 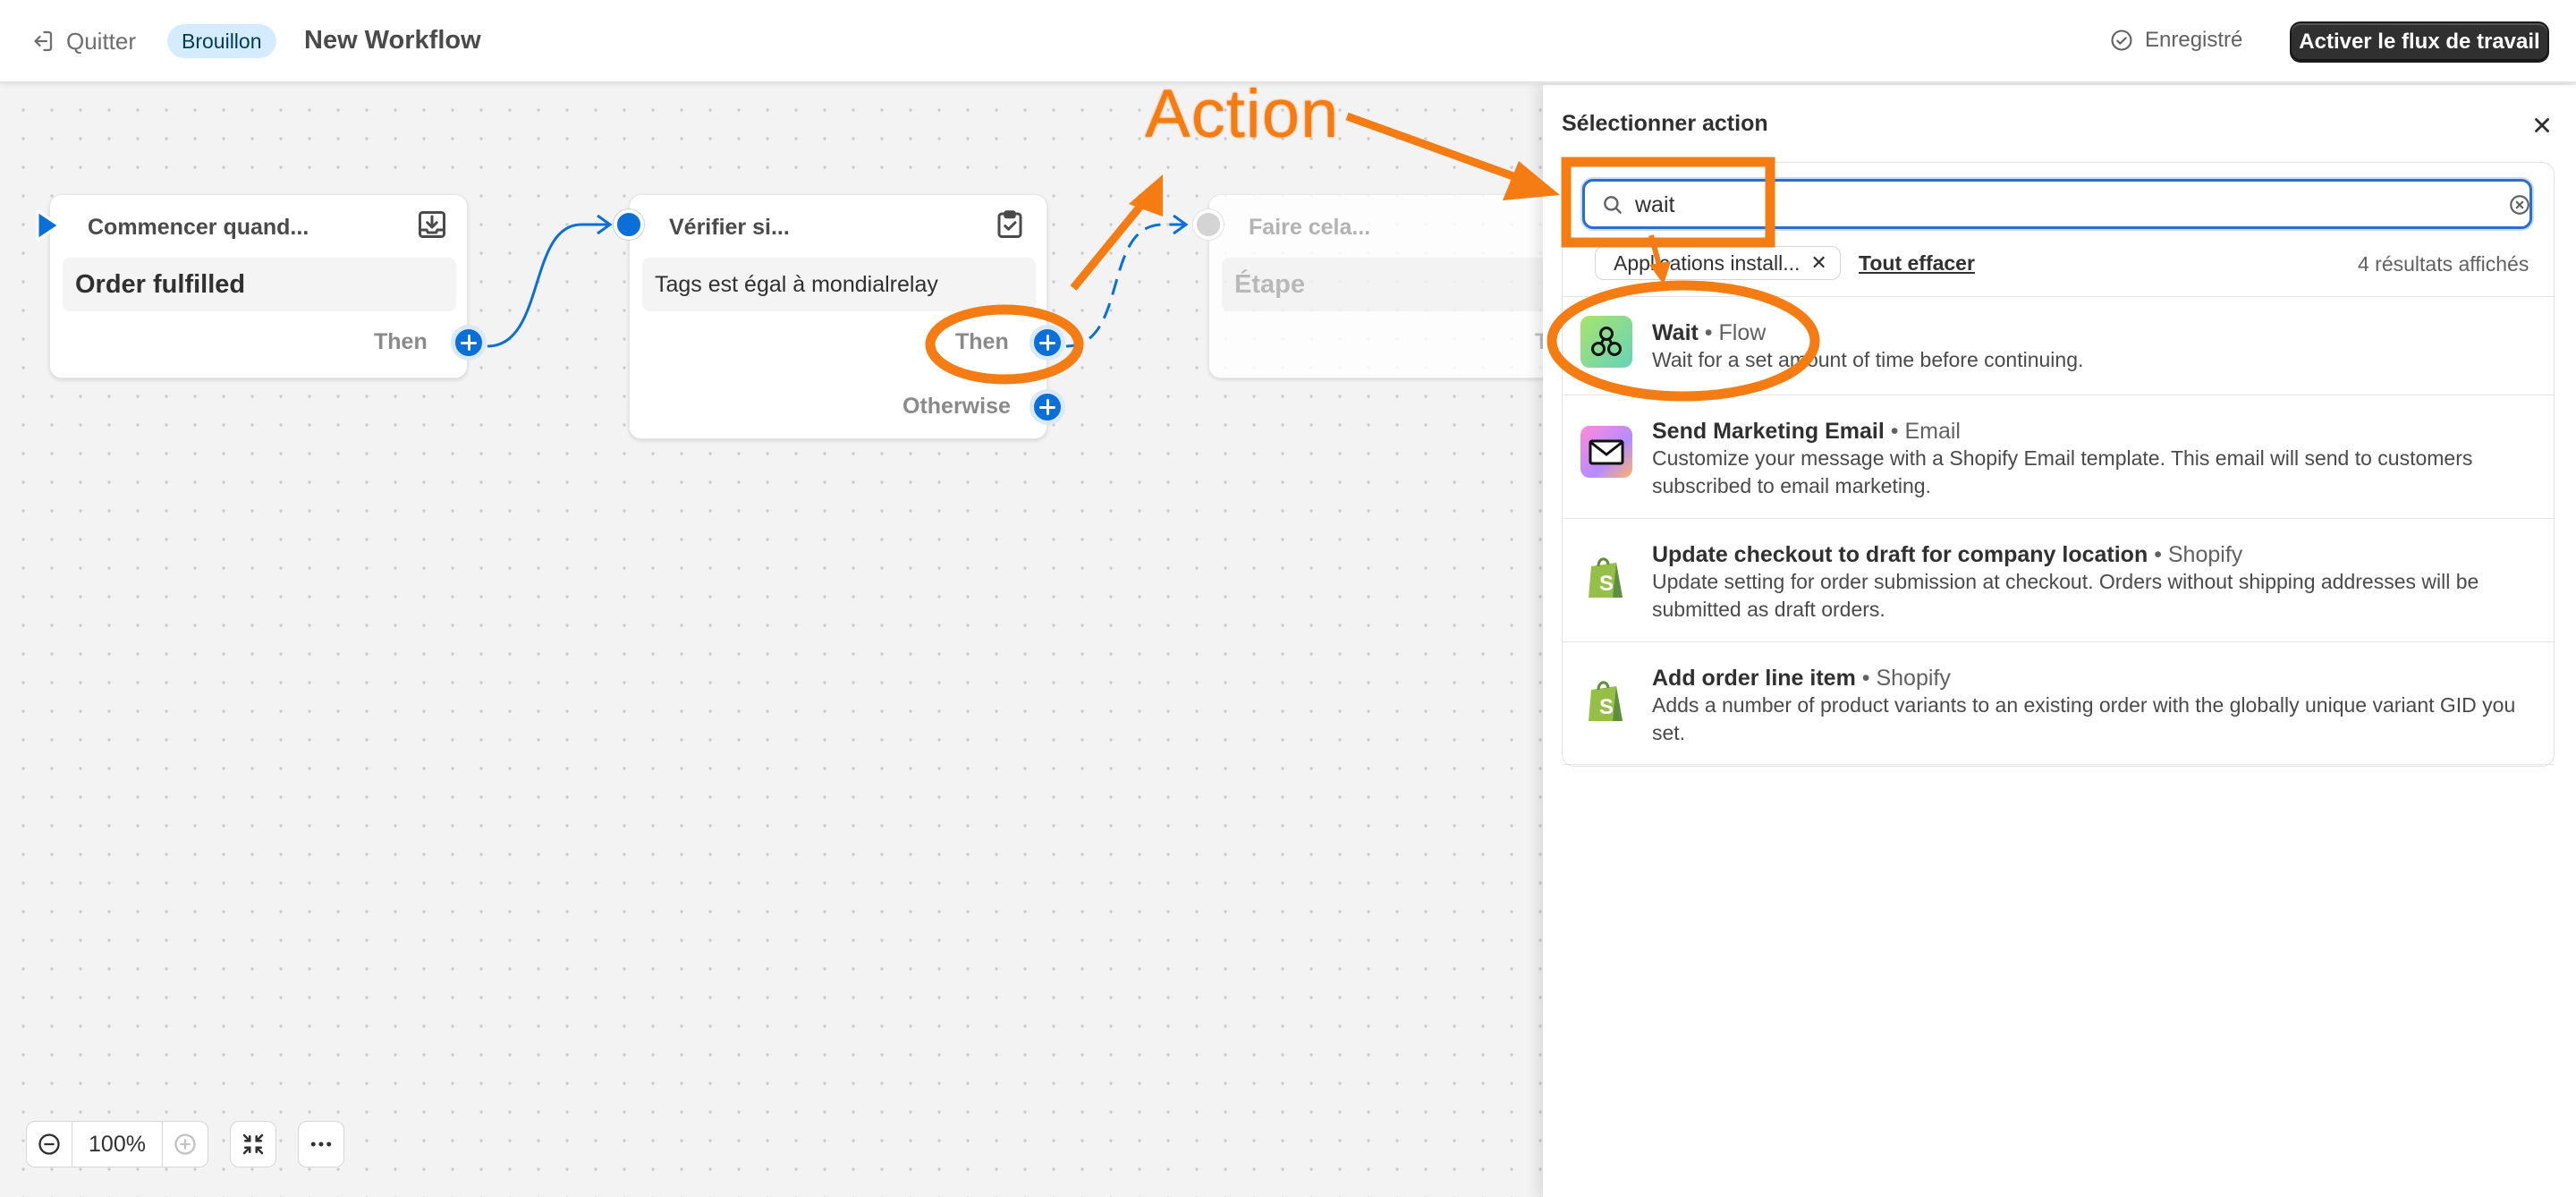 What do you see at coordinates (392, 41) in the screenshot?
I see `workflow-title: New Workflow` at bounding box center [392, 41].